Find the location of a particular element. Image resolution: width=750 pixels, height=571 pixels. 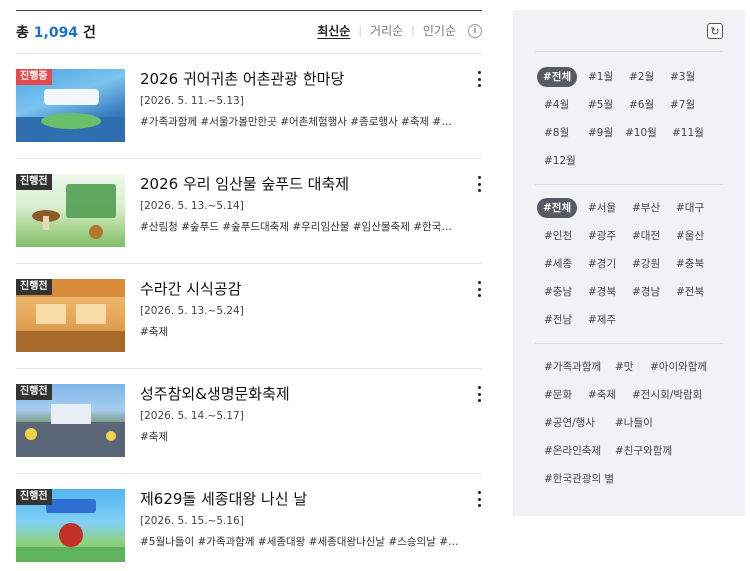

region-chip: #전북 is located at coordinates (690, 292).